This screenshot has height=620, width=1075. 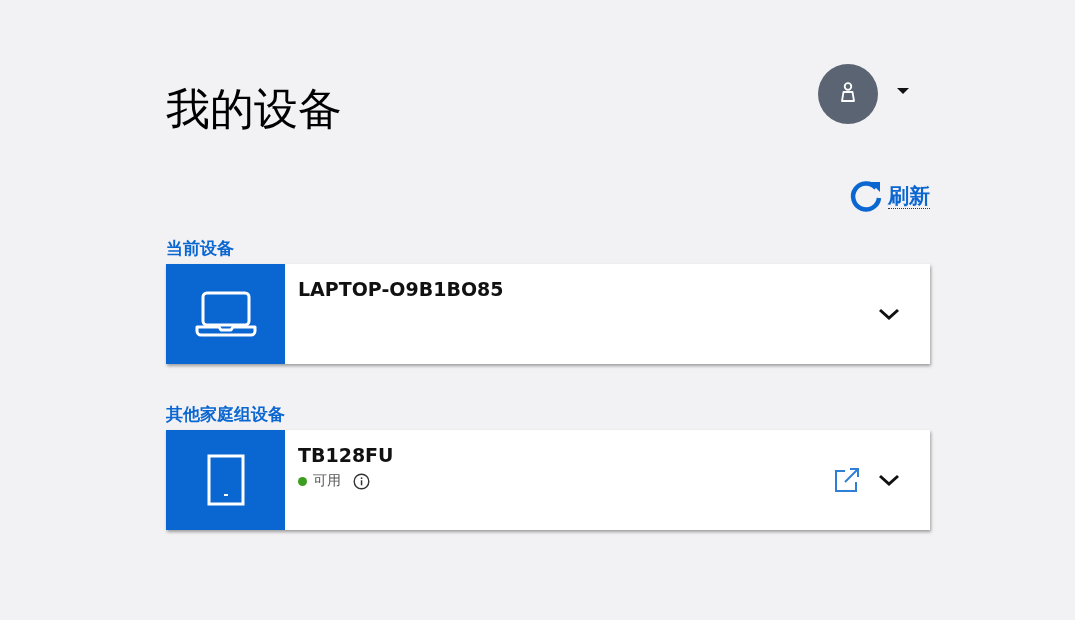 I want to click on page-title: 我的设备, so click(x=254, y=109).